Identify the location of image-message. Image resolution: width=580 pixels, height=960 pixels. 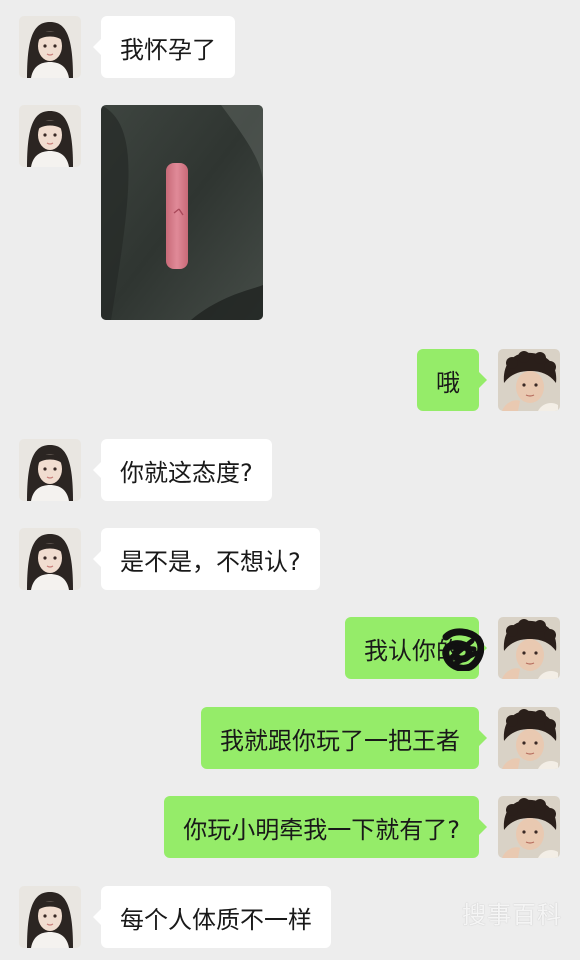
(182, 212).